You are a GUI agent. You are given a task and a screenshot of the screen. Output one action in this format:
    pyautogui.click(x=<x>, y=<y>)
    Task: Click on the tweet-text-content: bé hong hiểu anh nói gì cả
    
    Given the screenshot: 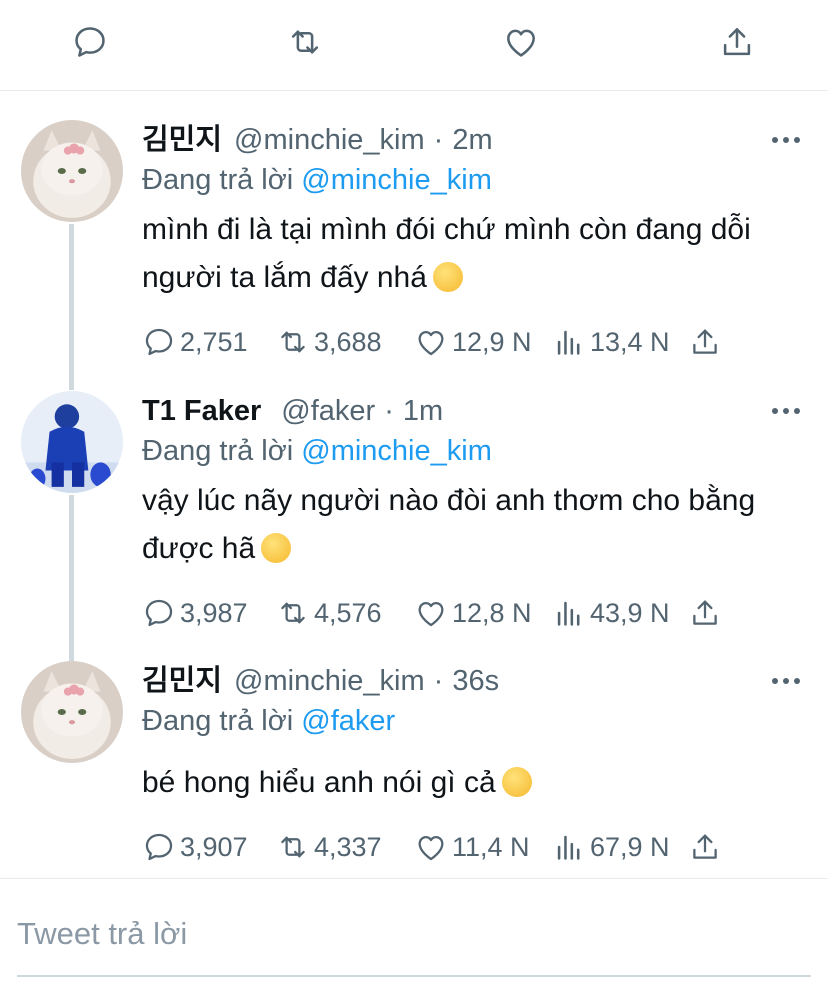 What is the action you would take?
    pyautogui.click(x=319, y=782)
    